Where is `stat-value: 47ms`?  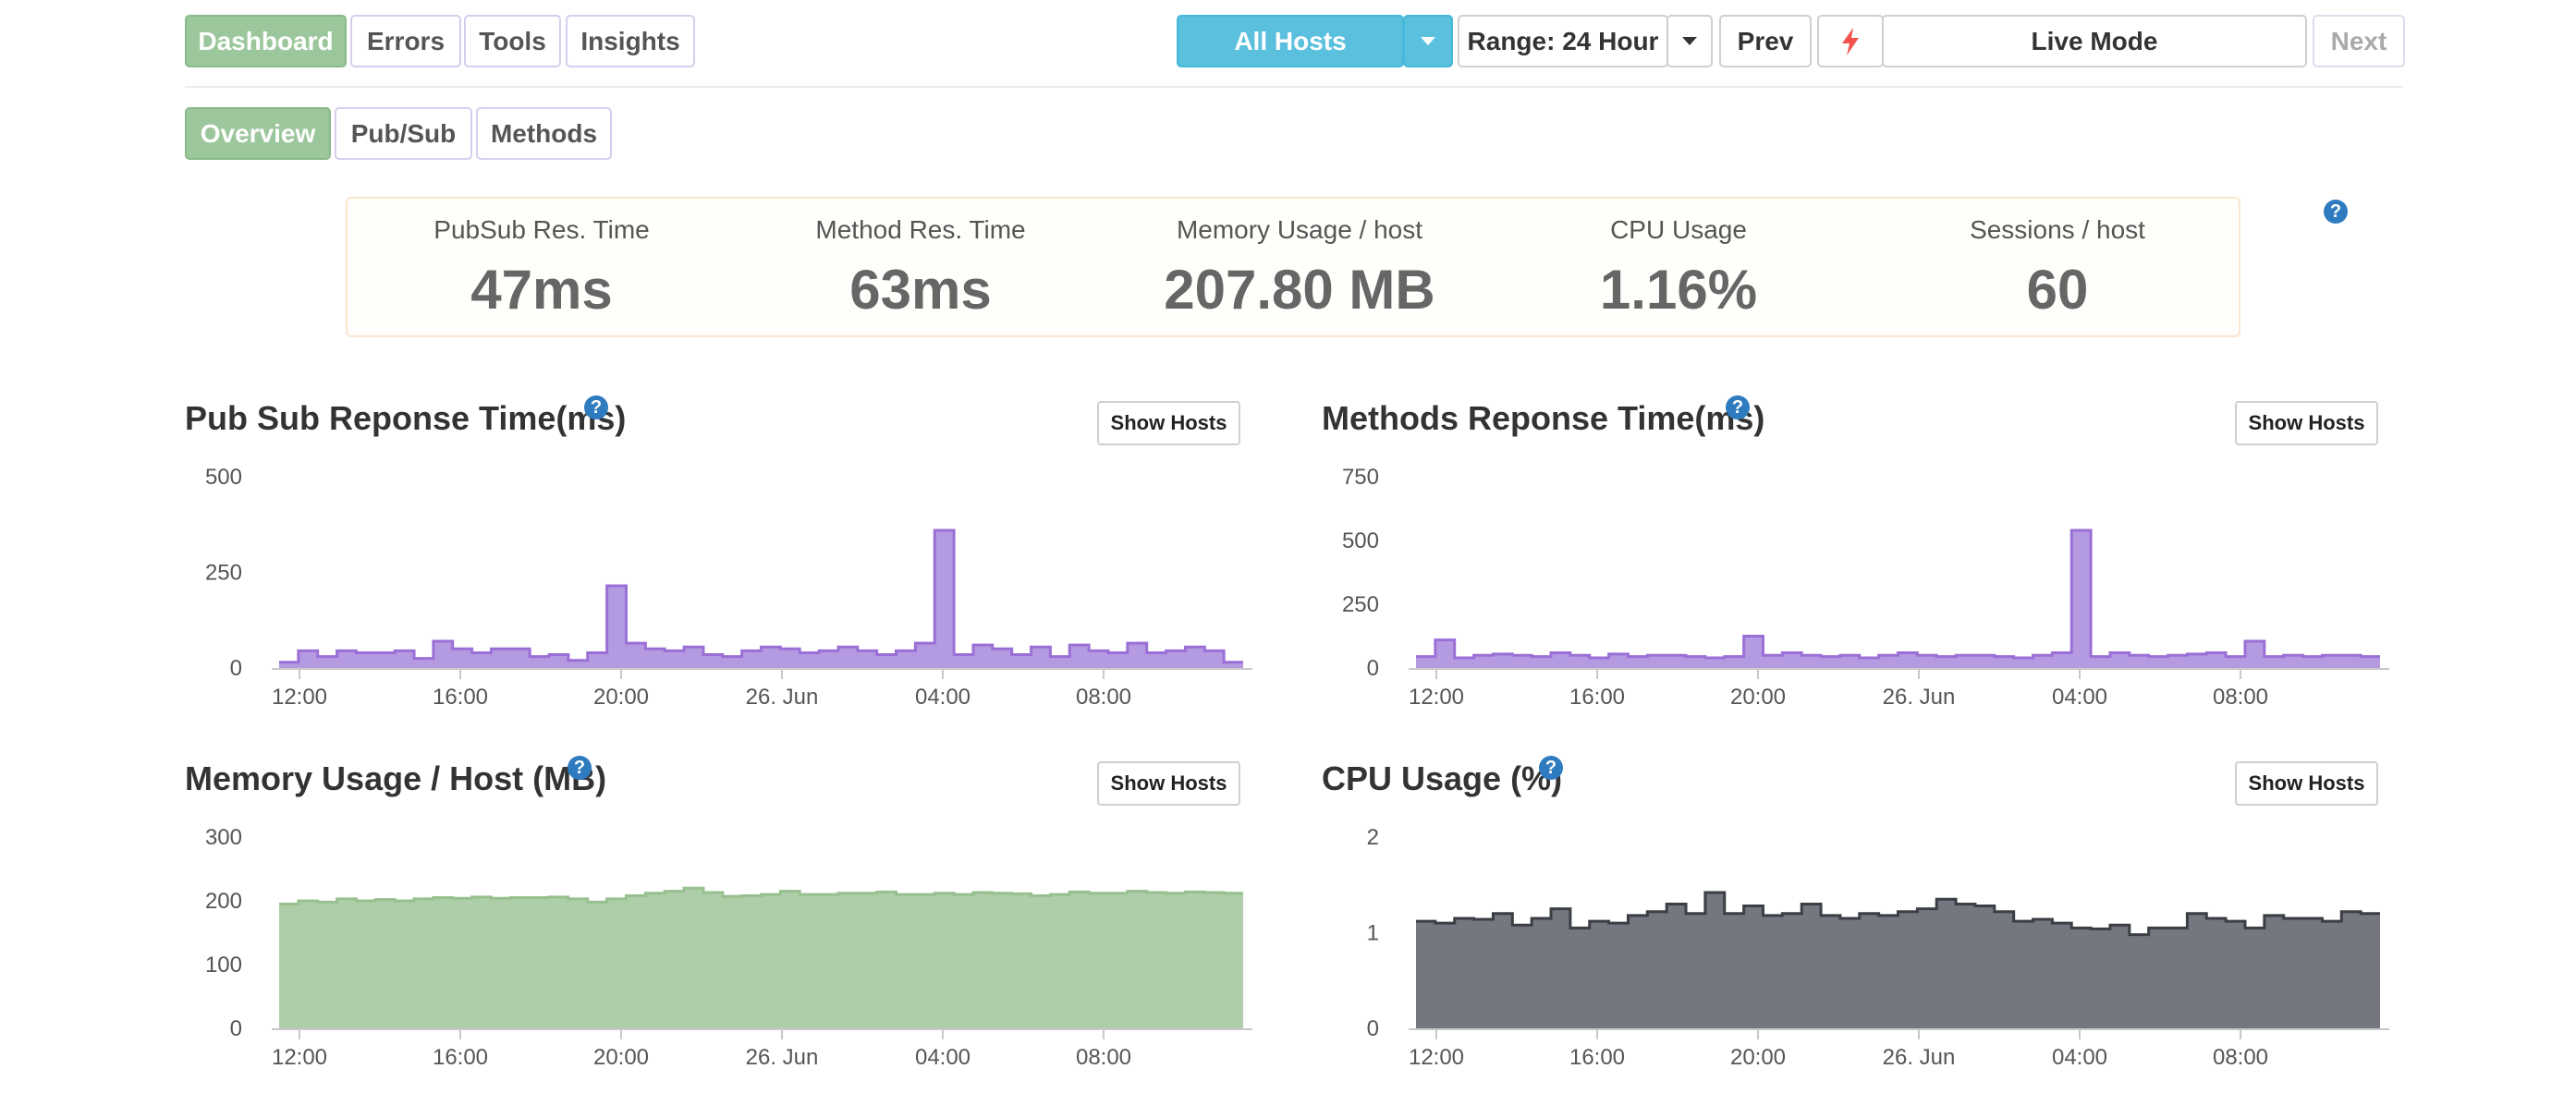 stat-value: 47ms is located at coordinates (541, 290).